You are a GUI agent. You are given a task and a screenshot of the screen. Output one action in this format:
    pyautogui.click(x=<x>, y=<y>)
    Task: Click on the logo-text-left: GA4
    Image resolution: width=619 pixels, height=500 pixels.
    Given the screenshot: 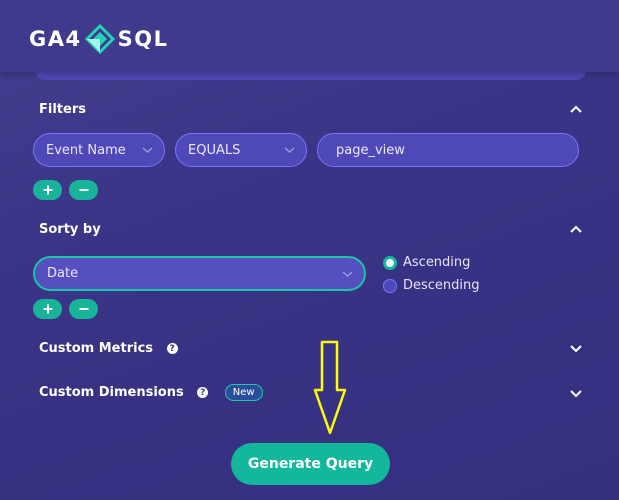 What is the action you would take?
    pyautogui.click(x=55, y=39)
    